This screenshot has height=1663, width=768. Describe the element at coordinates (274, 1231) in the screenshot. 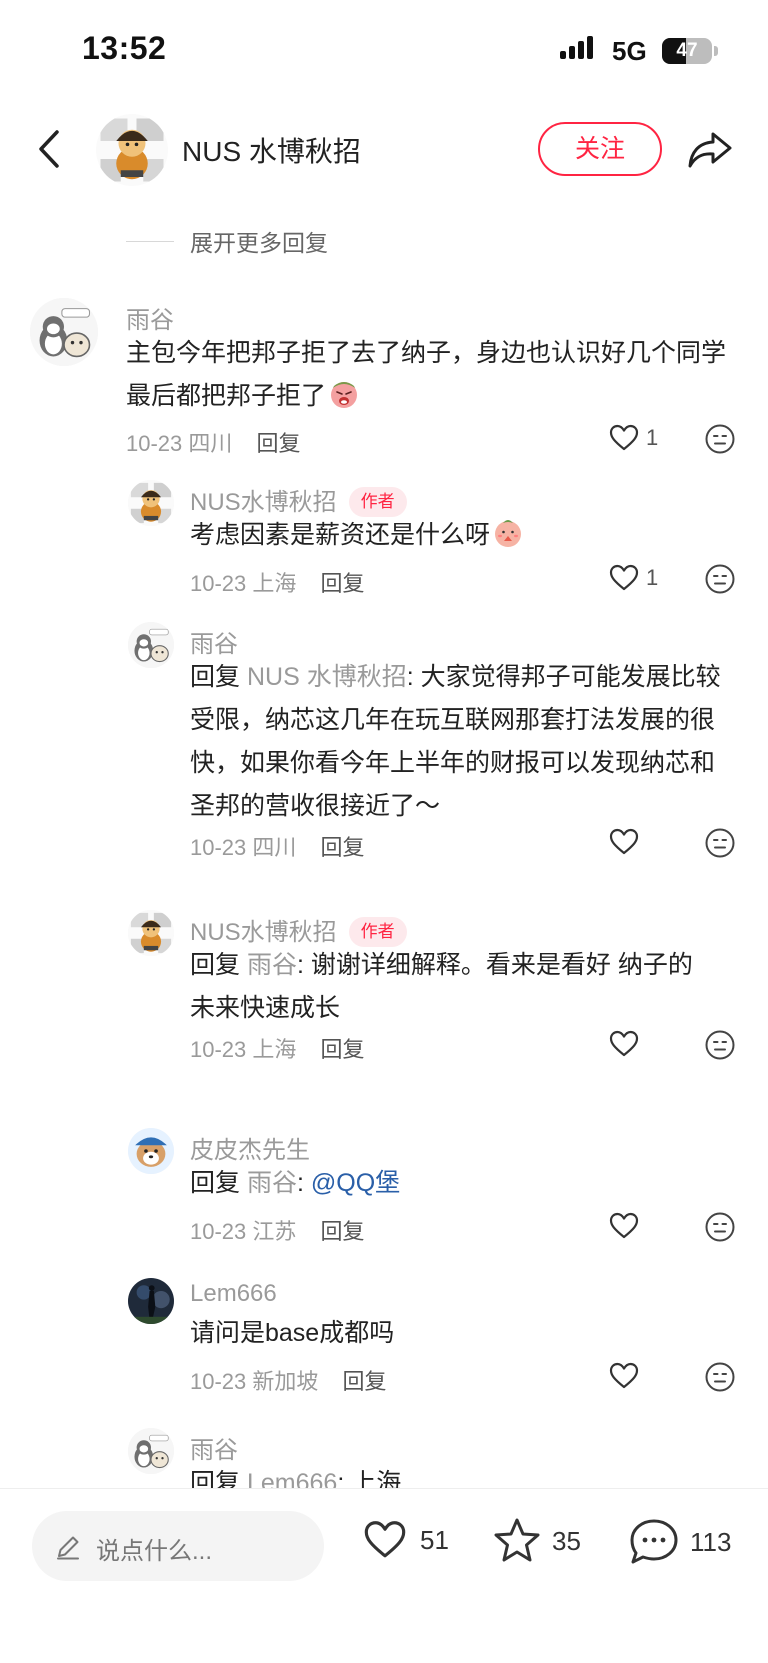

I see `comment-location: 江苏` at that location.